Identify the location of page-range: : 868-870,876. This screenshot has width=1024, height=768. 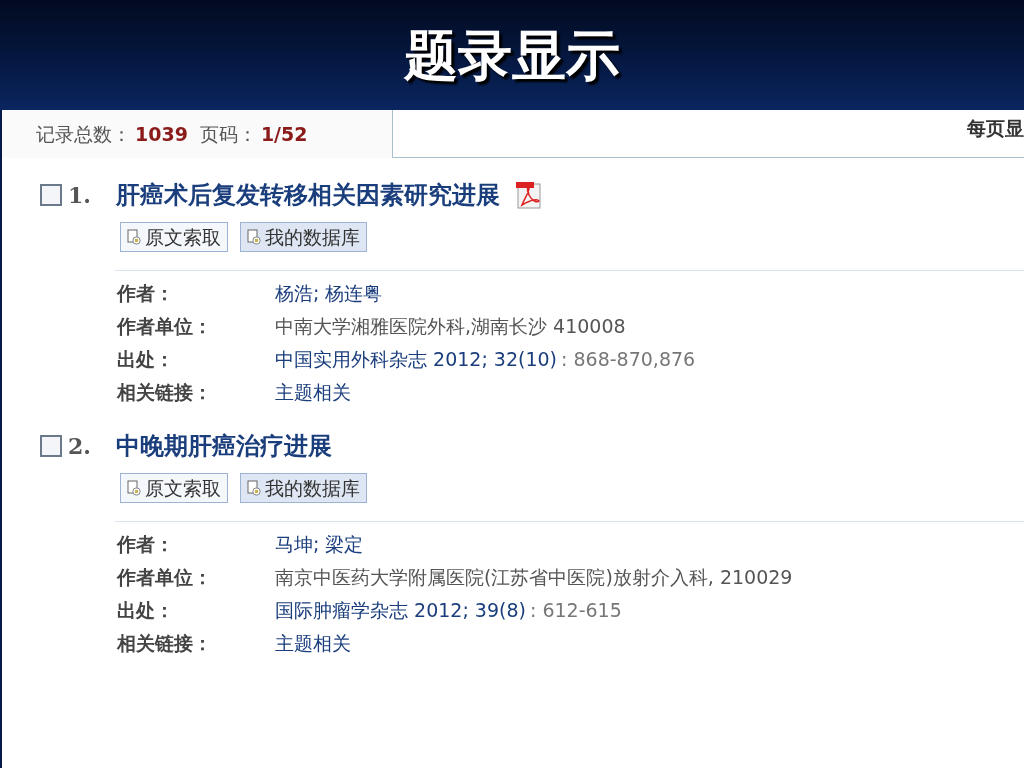
(628, 360).